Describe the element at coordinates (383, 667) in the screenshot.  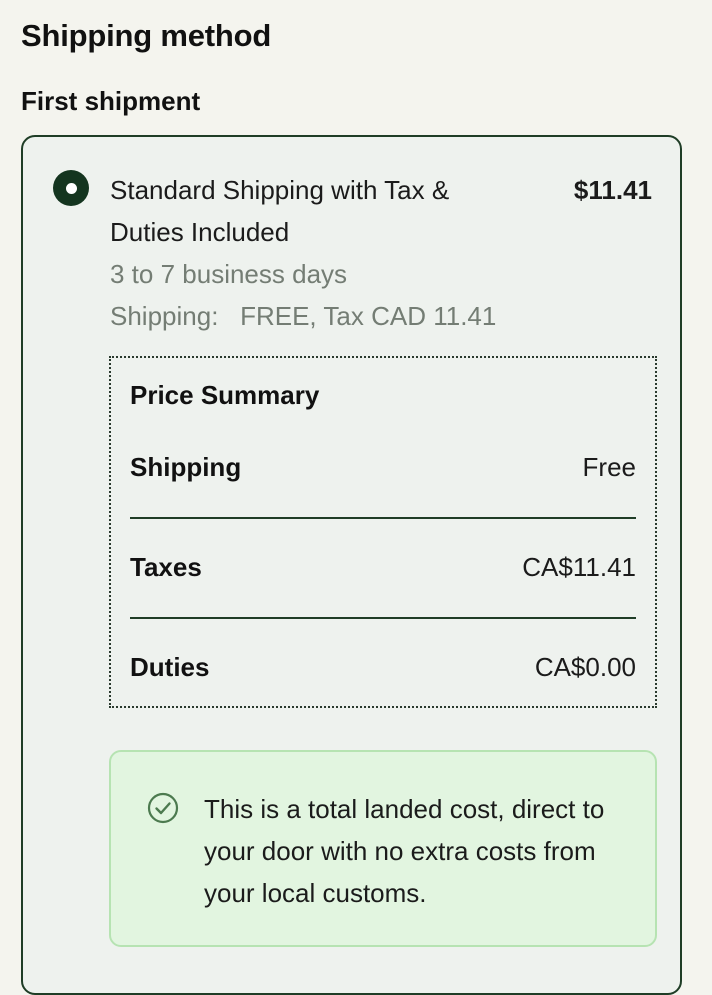
I see `summary-row-duties: Duties CA$0.00` at that location.